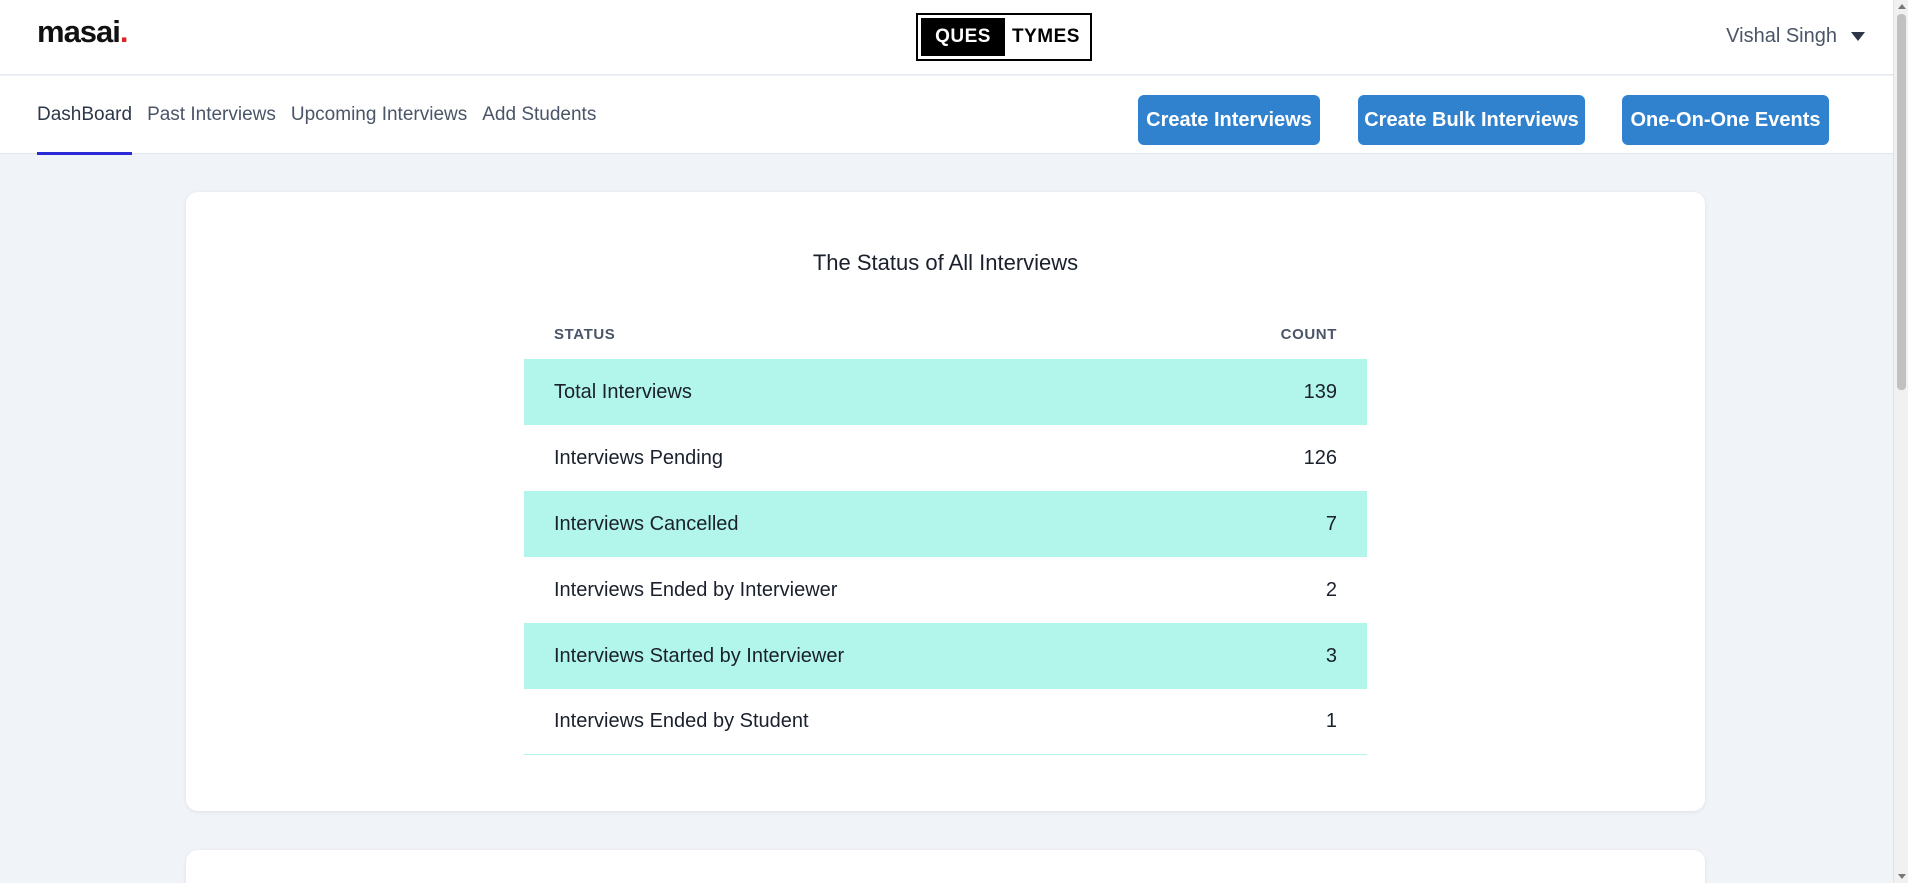  What do you see at coordinates (699, 655) in the screenshot?
I see `row-status: Interviews Started by Interviewer` at bounding box center [699, 655].